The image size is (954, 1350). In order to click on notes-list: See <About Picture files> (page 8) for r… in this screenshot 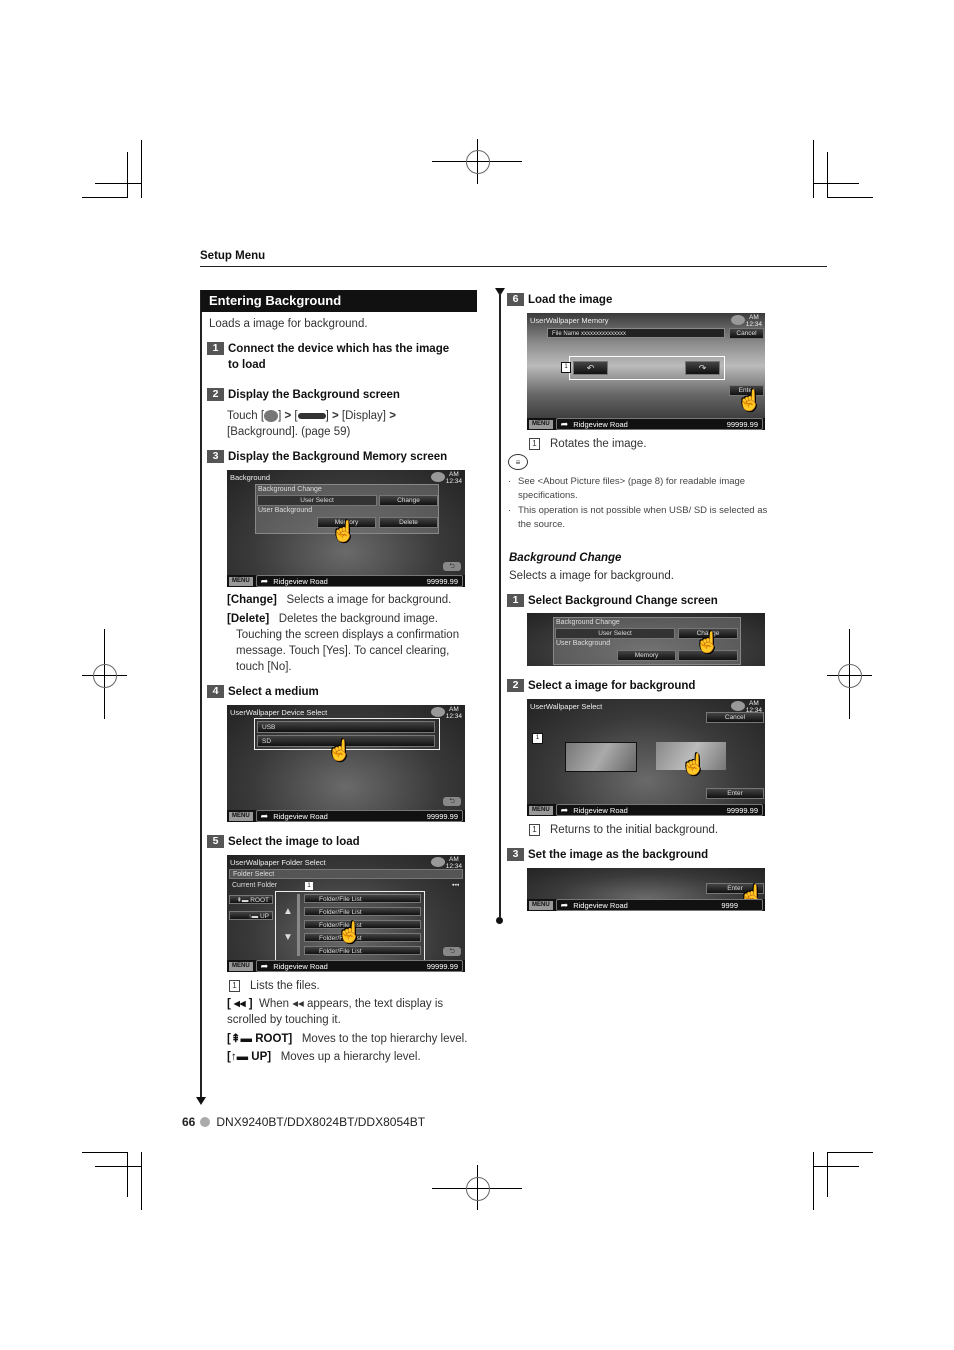, I will do `click(639, 504)`.